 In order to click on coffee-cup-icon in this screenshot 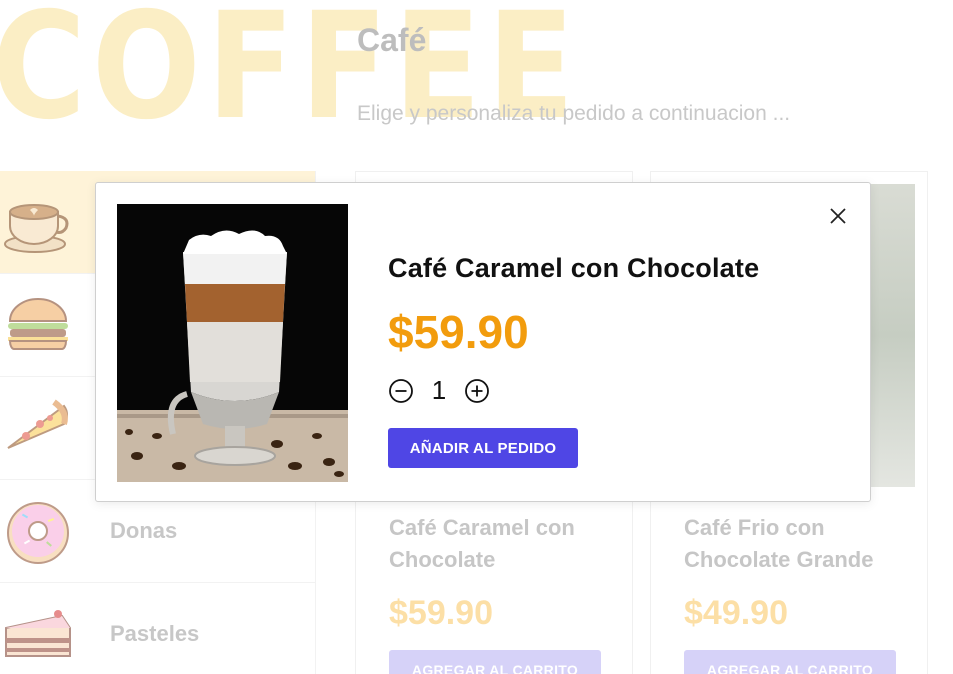, I will do `click(36, 228)`.